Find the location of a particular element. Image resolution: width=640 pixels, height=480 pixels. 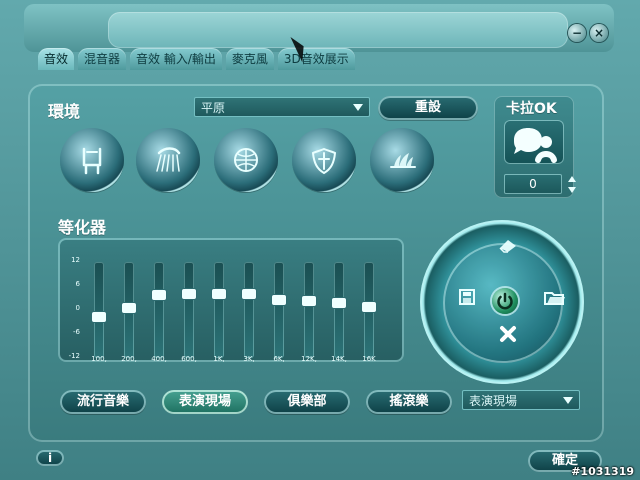

chair-icon-graphic is located at coordinates (92, 161).